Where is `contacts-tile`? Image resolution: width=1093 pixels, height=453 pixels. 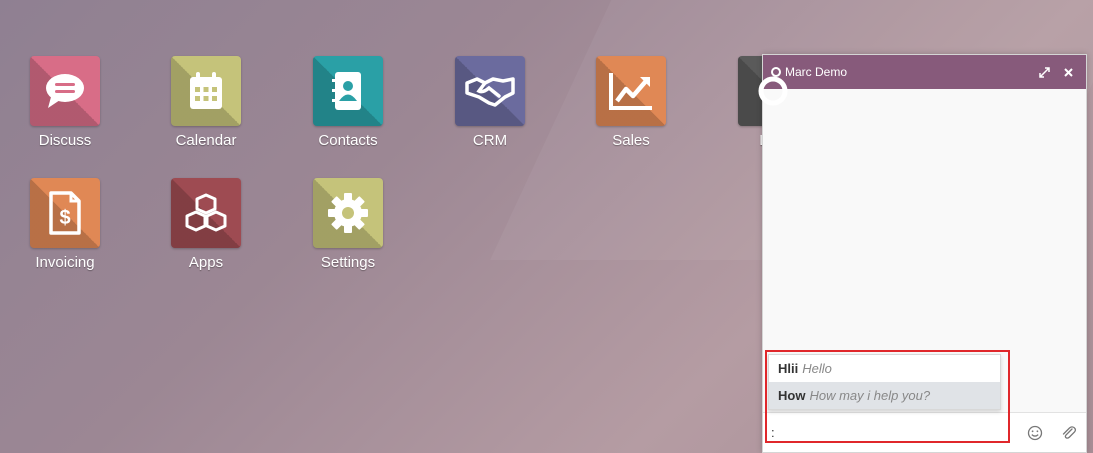
contacts-tile is located at coordinates (348, 91).